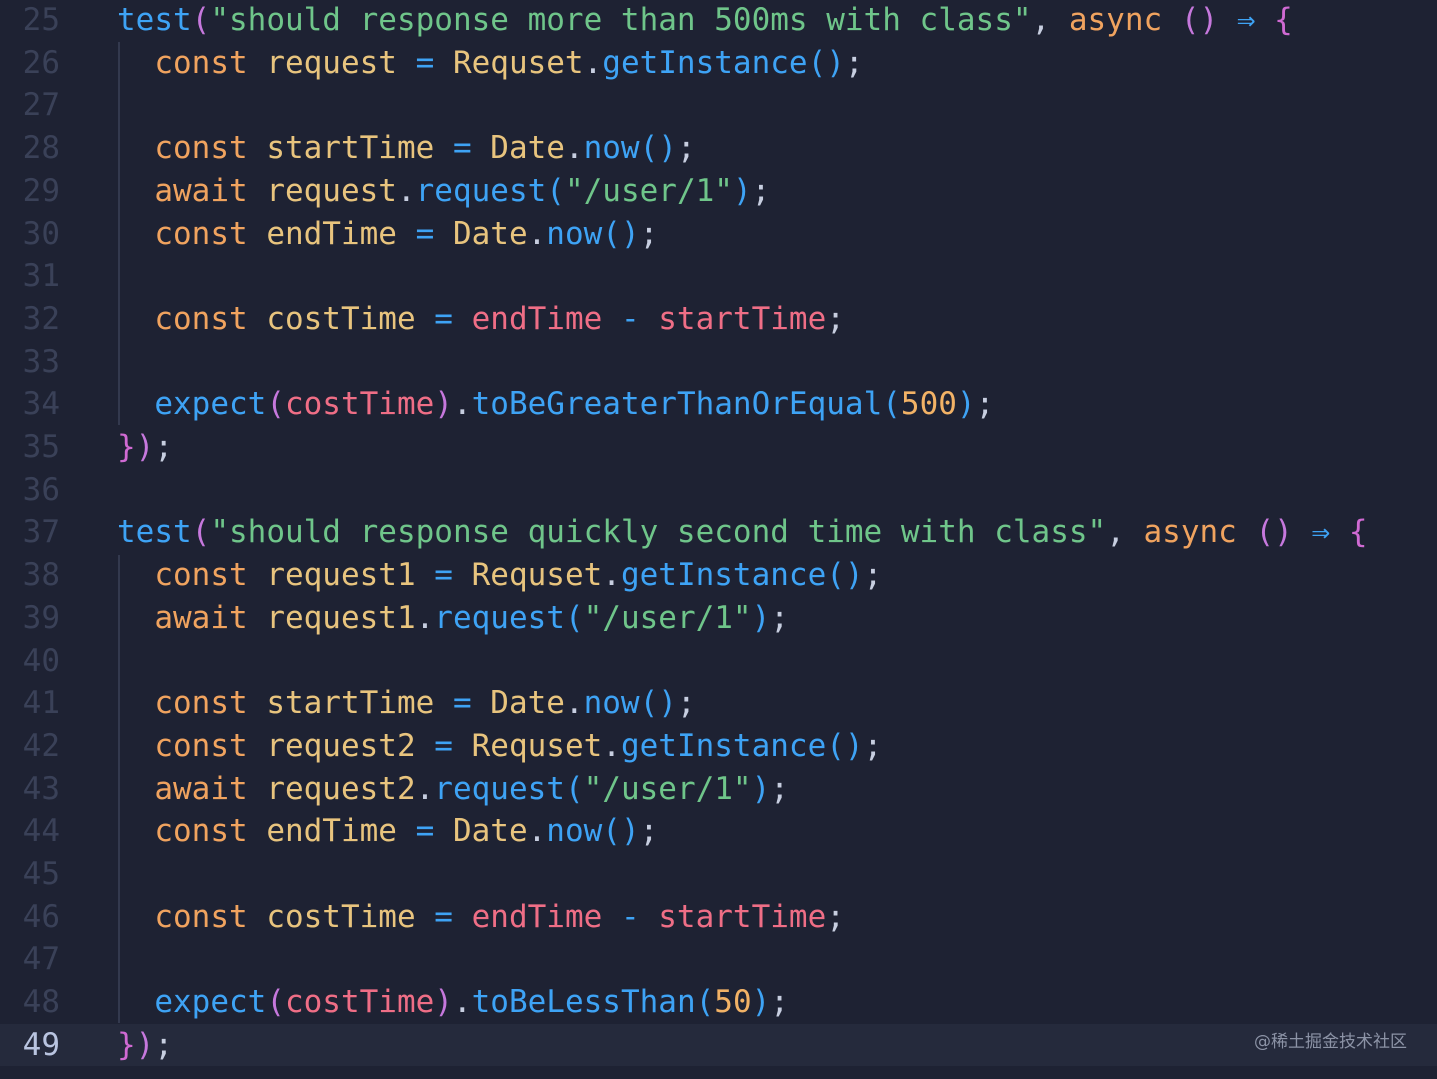 The image size is (1437, 1079). I want to click on code-line-48: 48 expect(costTime).toBeLessThan(50);, so click(718, 1002).